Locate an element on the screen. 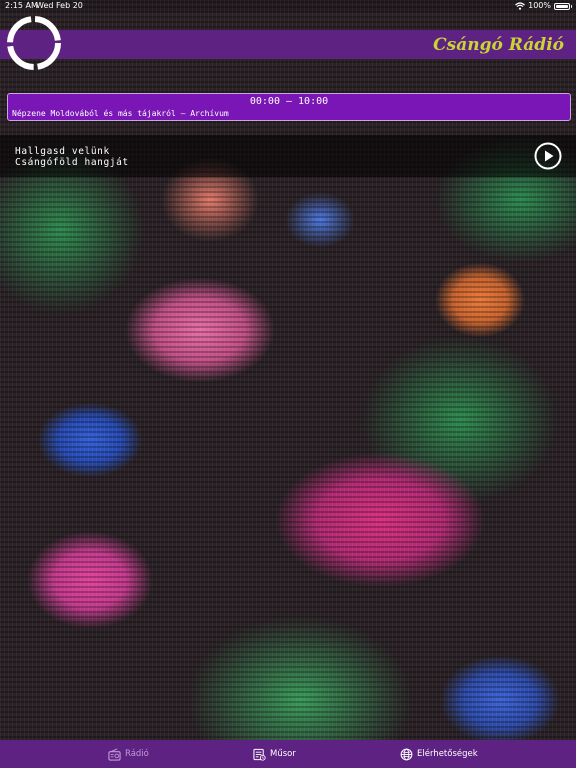 The height and width of the screenshot is (768, 576). tab-radio-label: Rádió is located at coordinates (137, 754).